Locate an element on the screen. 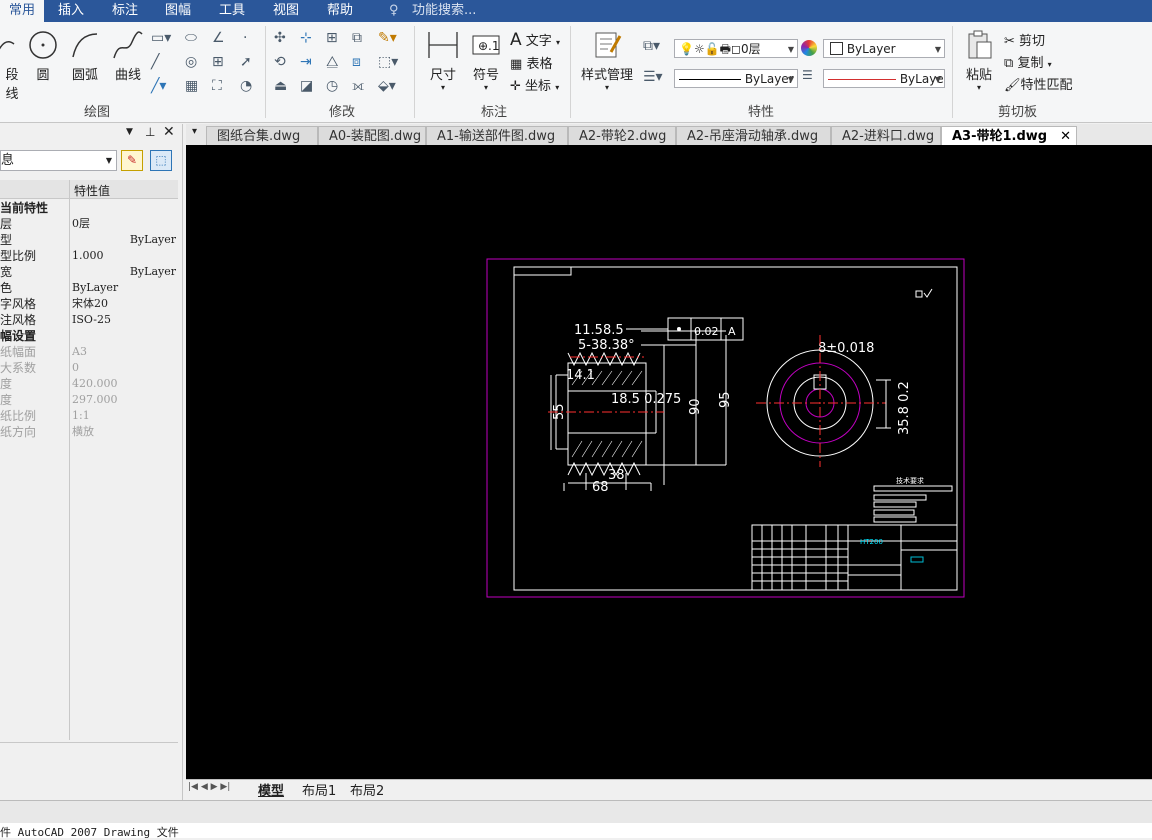 This screenshot has height=840, width=1152. ellipse-icon: ⬭ is located at coordinates (191, 38).